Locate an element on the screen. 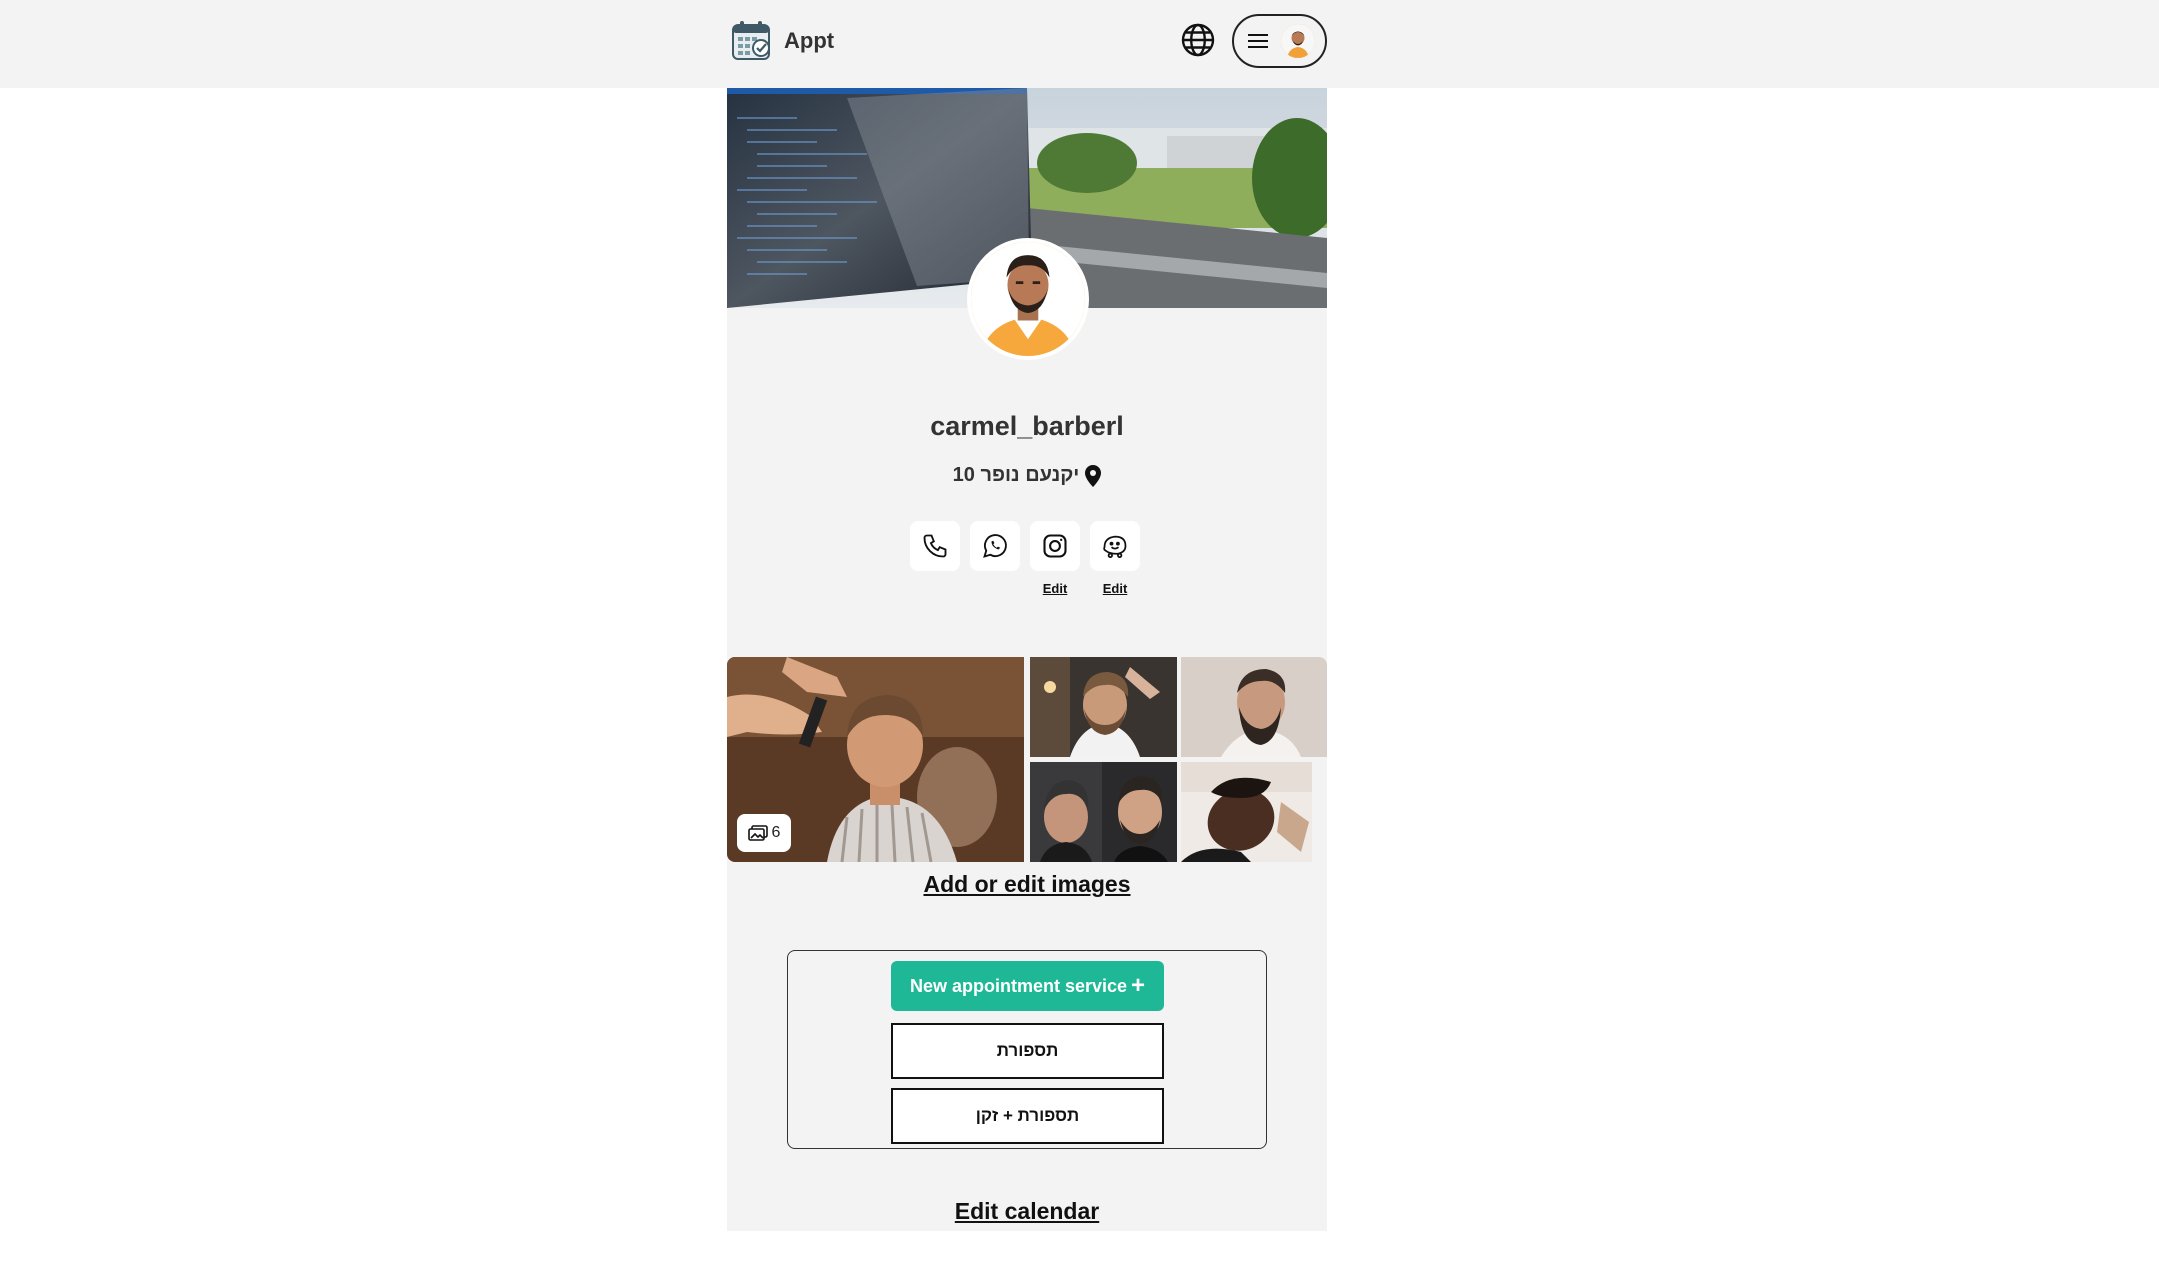 The image size is (2159, 1263). address-text: יקנעם נופר 10 is located at coordinates (1016, 475).